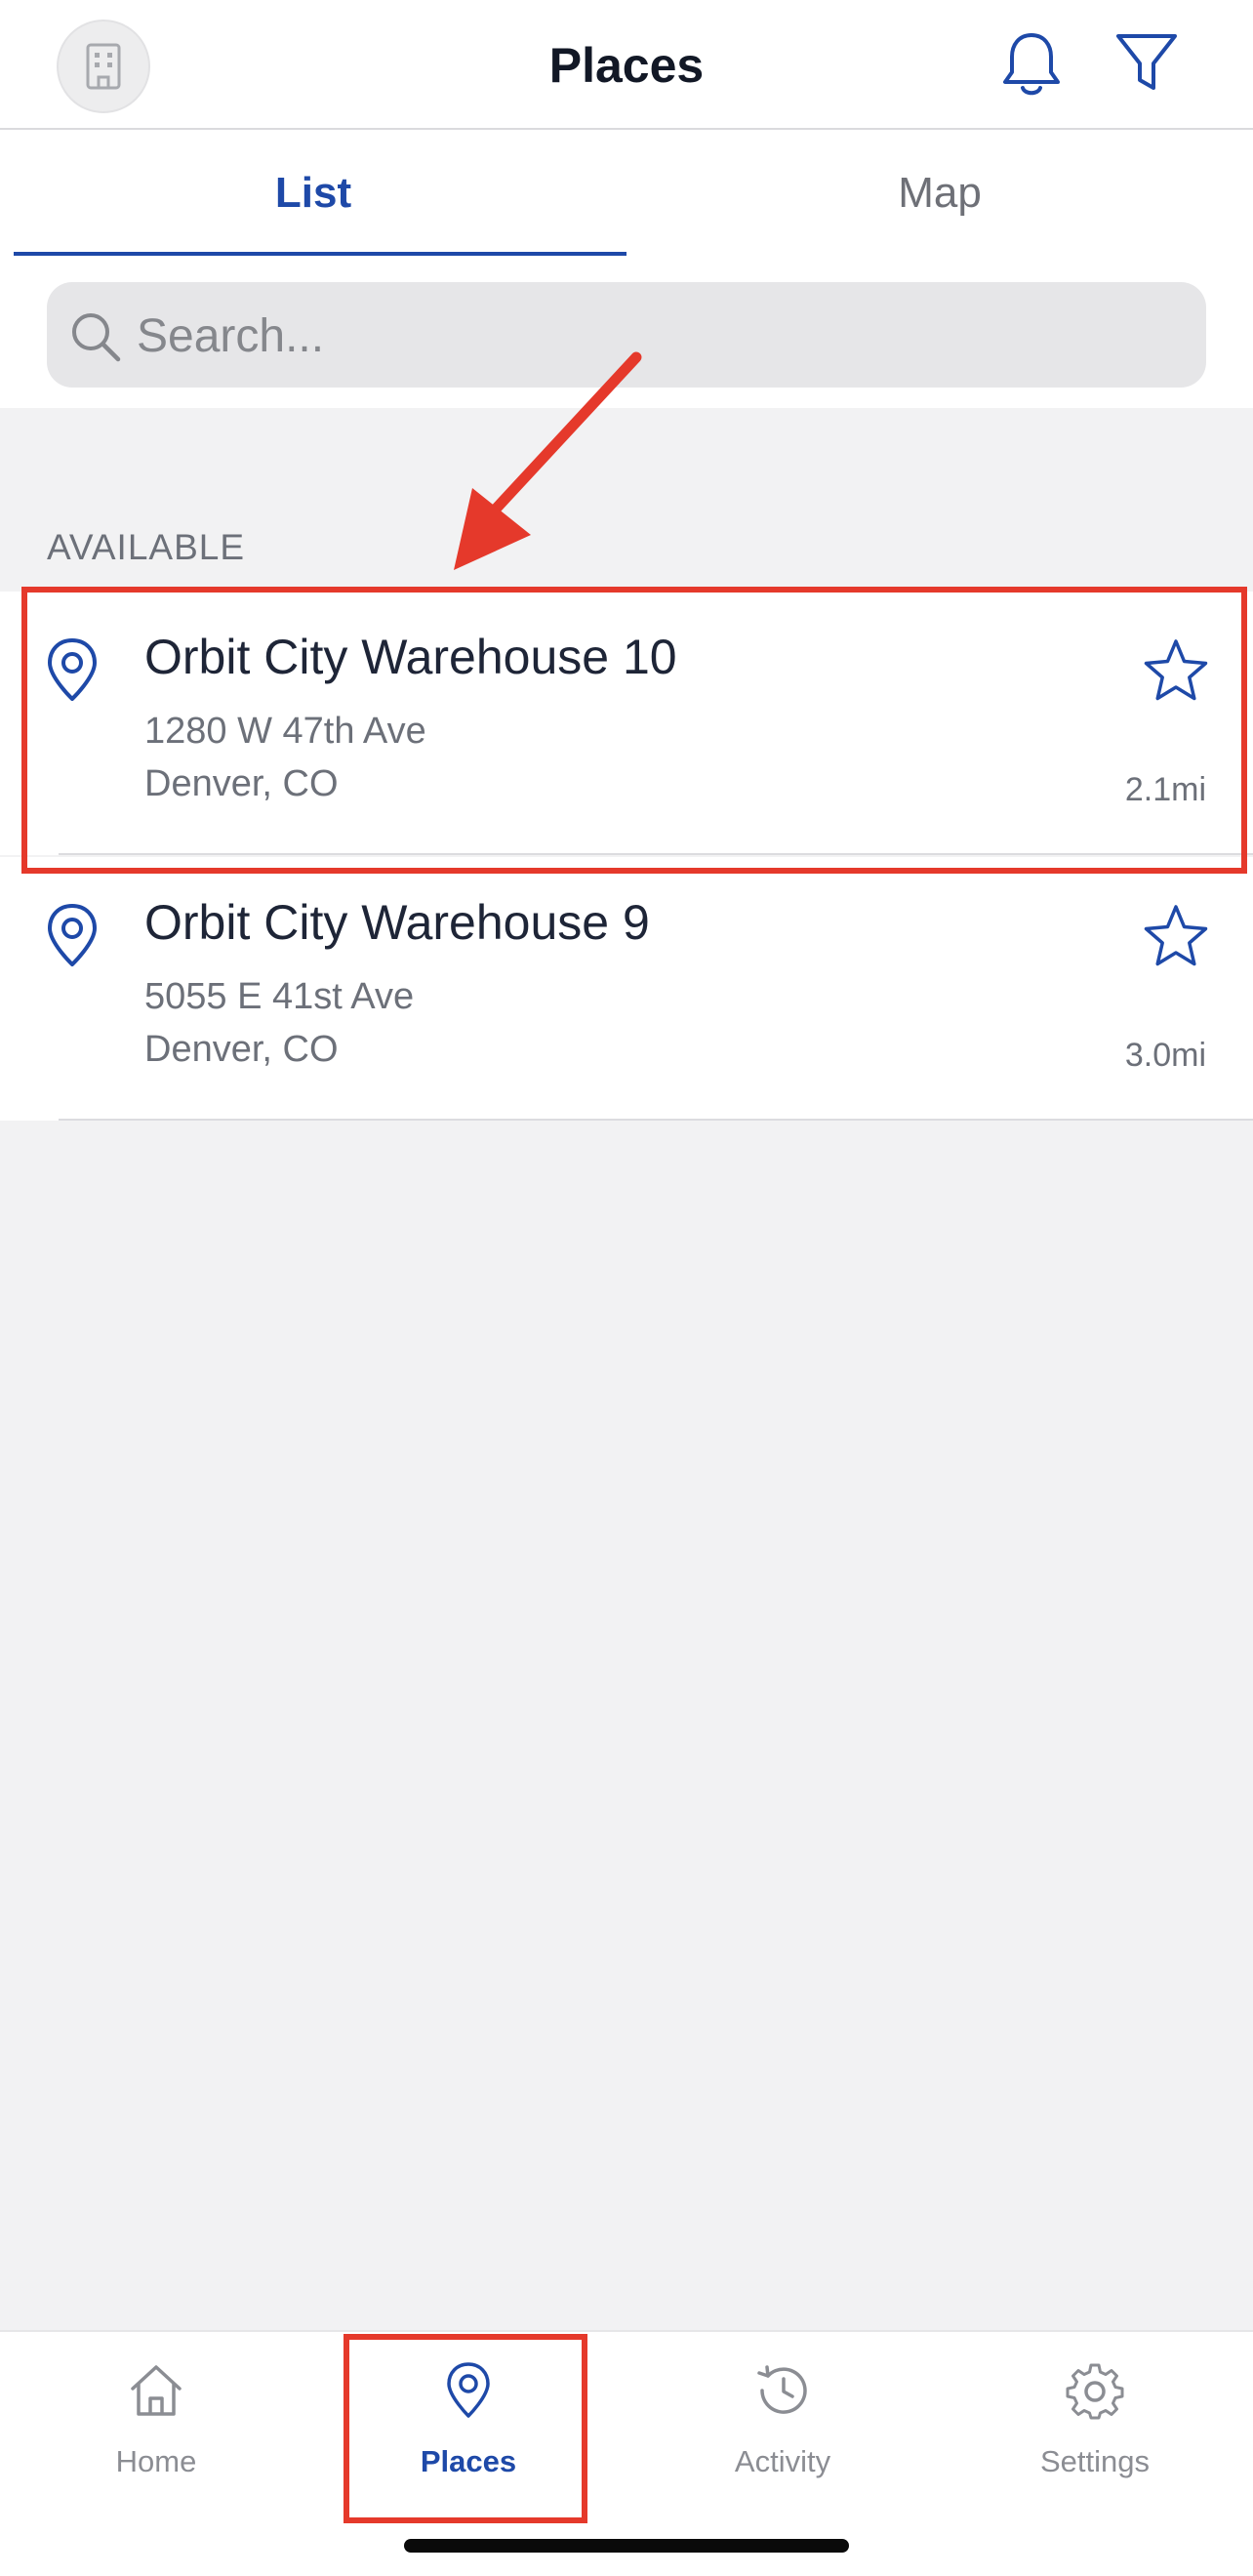  Describe the element at coordinates (156, 2461) in the screenshot. I see `nav-label: Home` at that location.